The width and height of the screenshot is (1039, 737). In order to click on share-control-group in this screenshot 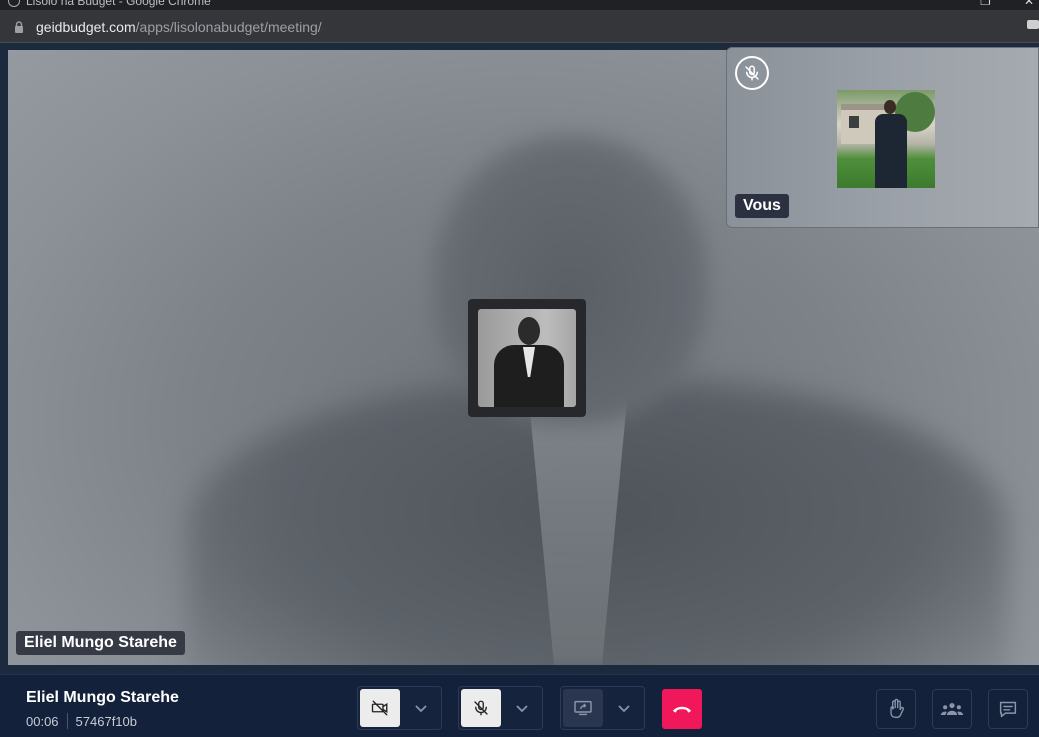, I will do `click(602, 708)`.